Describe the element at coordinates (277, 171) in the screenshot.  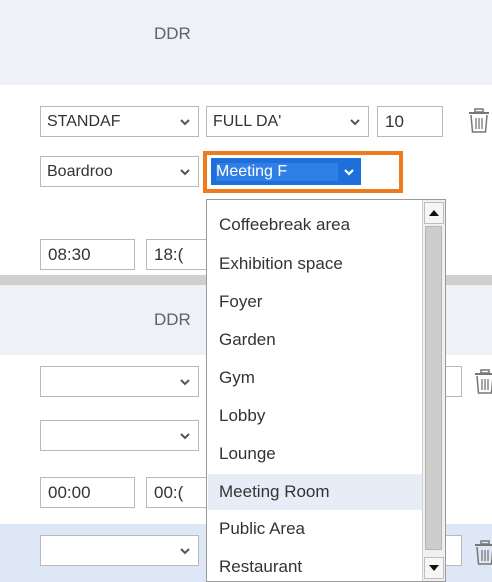
I see `space-type-select-value: Meeting F` at that location.